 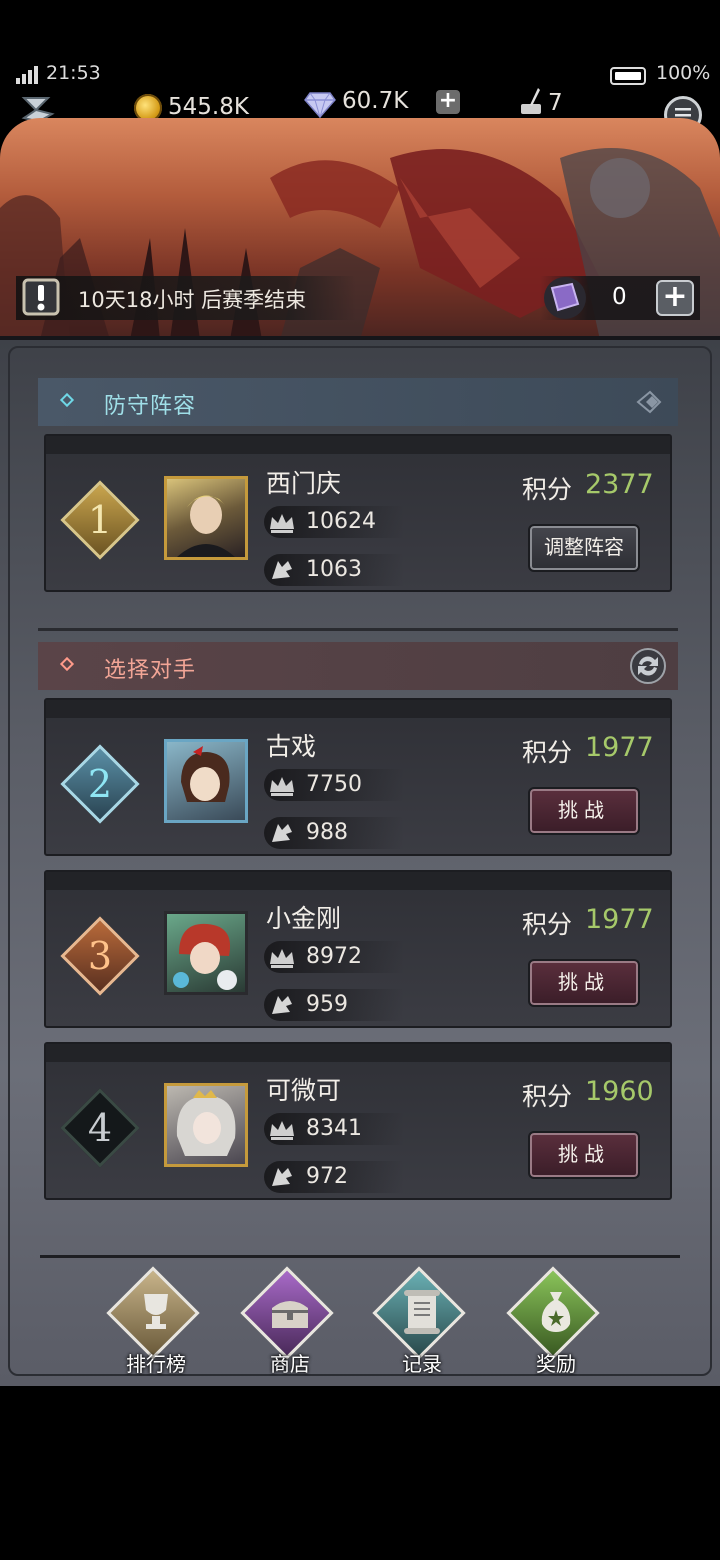 I want to click on power-stat: 7750, so click(x=334, y=785).